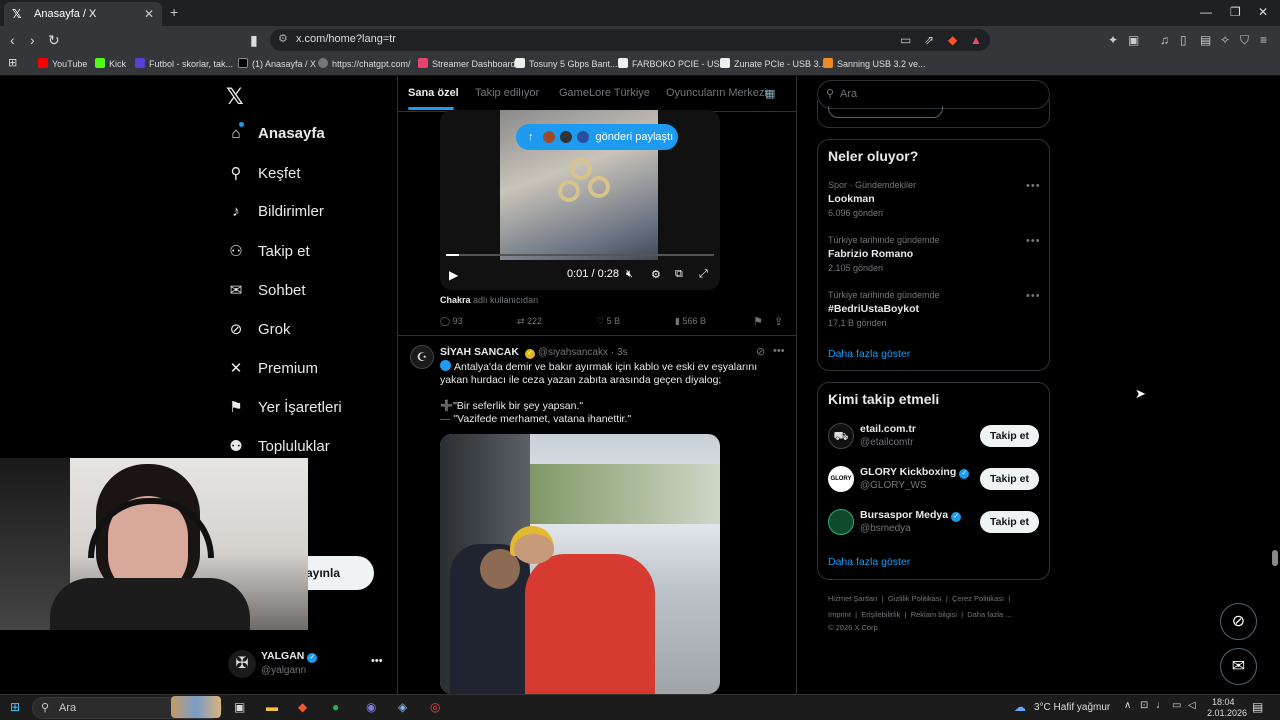 The image size is (1280, 720). I want to click on obs-icon: ◎, so click(435, 707).